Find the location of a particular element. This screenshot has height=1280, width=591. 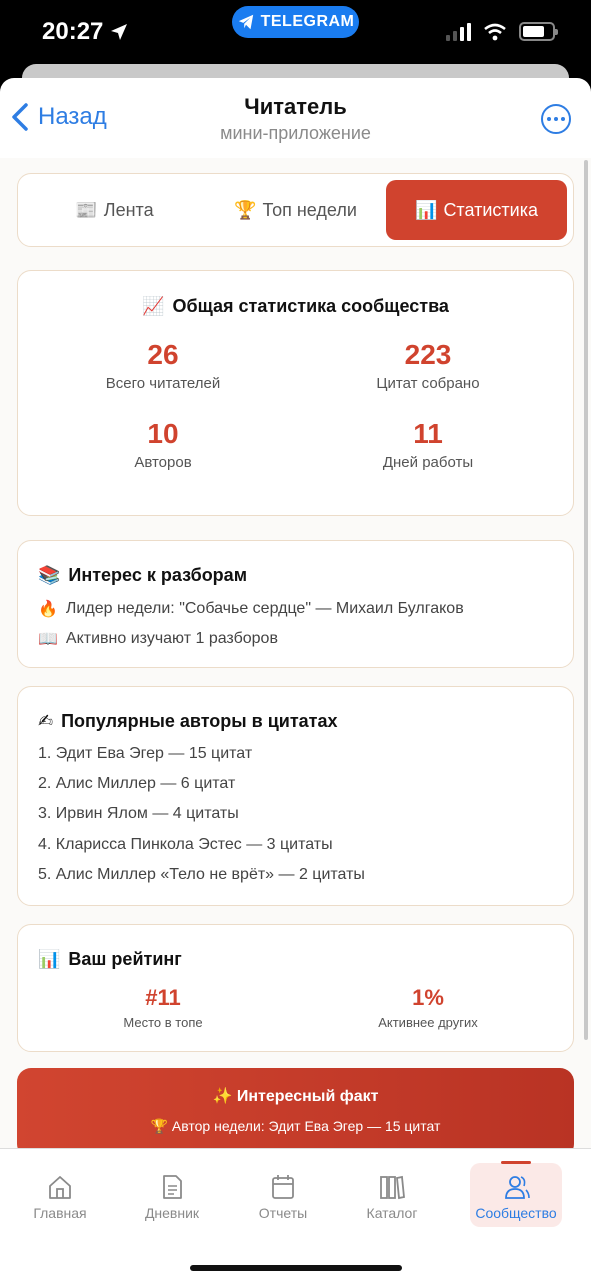

status-icons is located at coordinates (502, 31).